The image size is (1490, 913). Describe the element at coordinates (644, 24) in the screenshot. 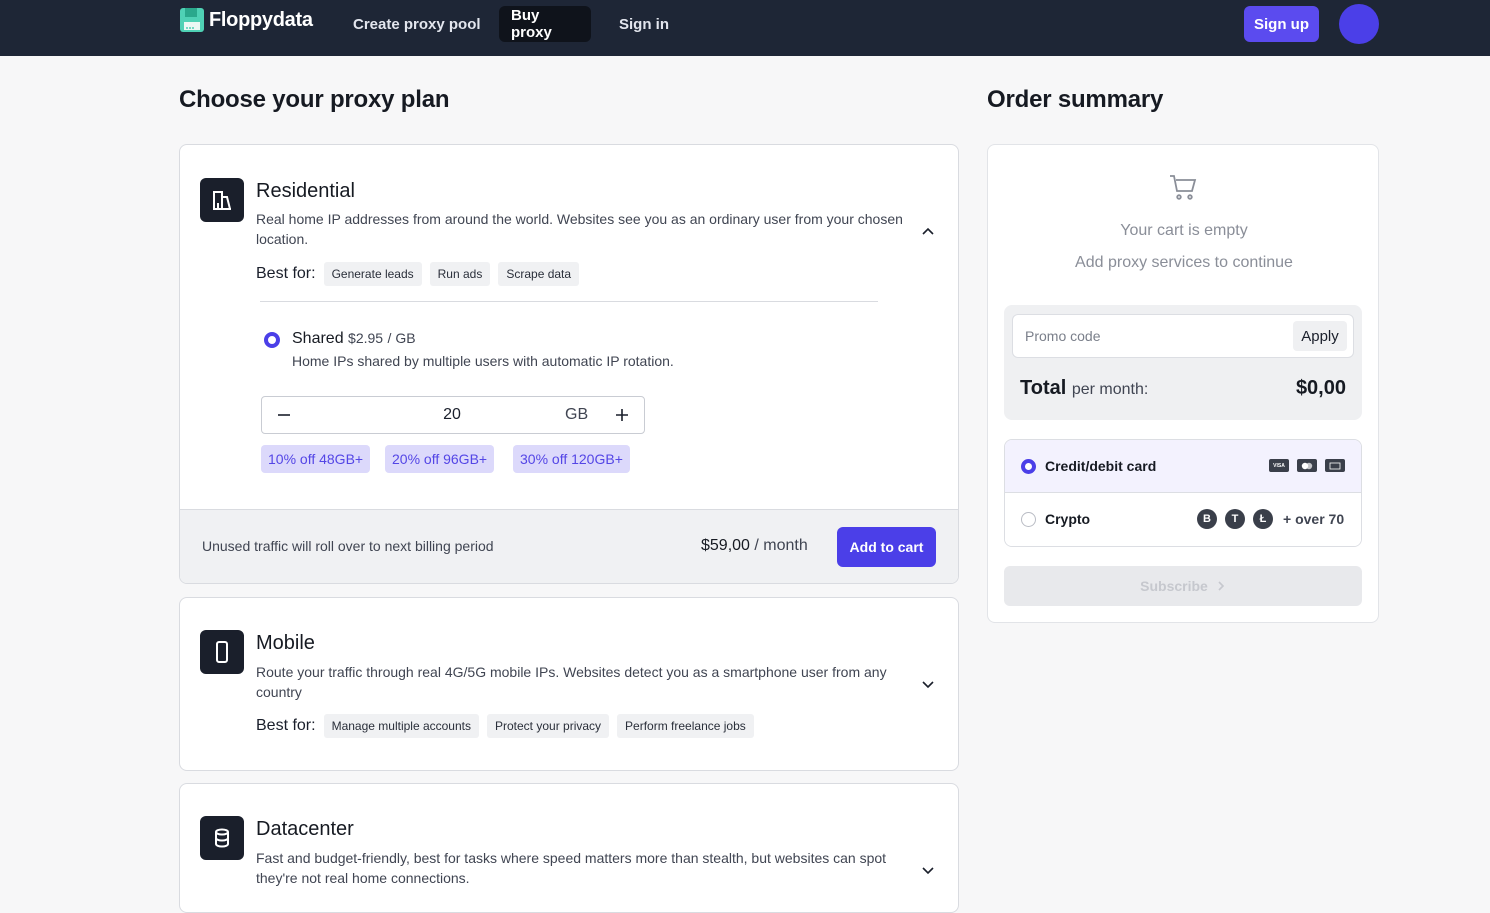

I see `nav-sign-in: Sign in` at that location.